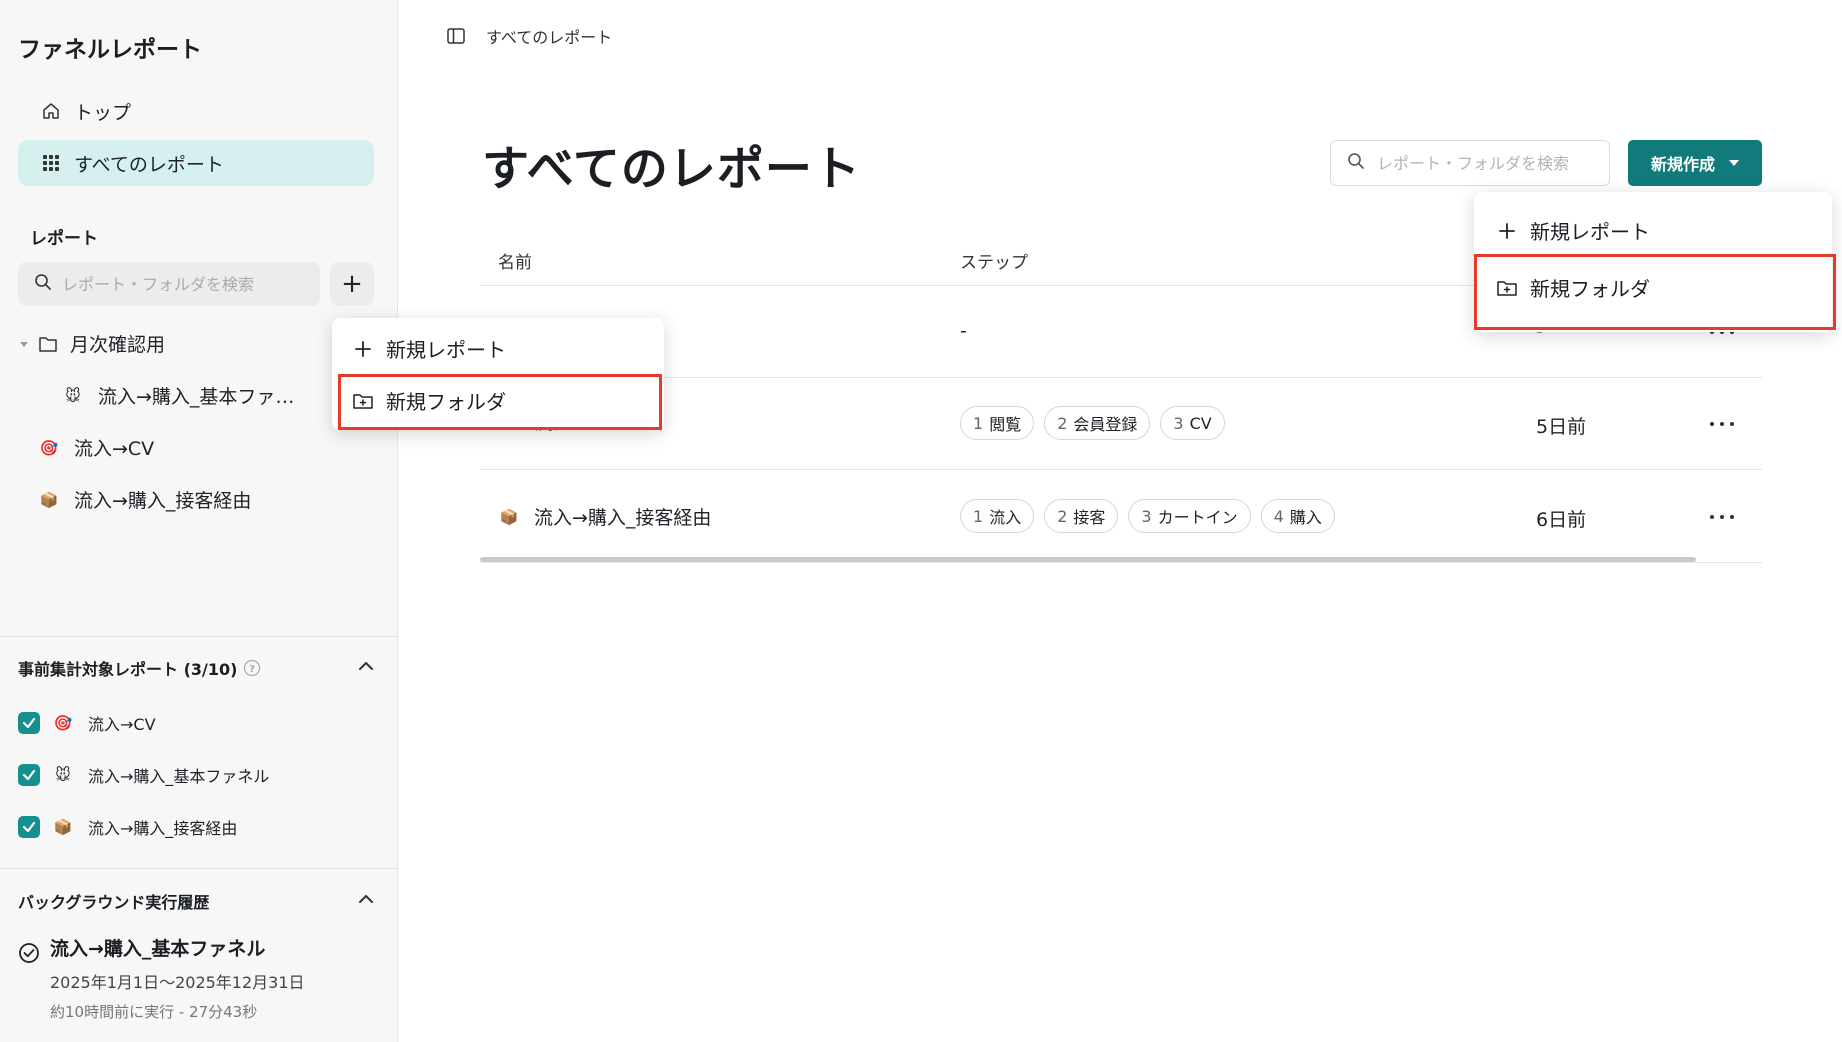  Describe the element at coordinates (114, 902) in the screenshot. I see `background-title: バックグラウンド実行履歴` at that location.